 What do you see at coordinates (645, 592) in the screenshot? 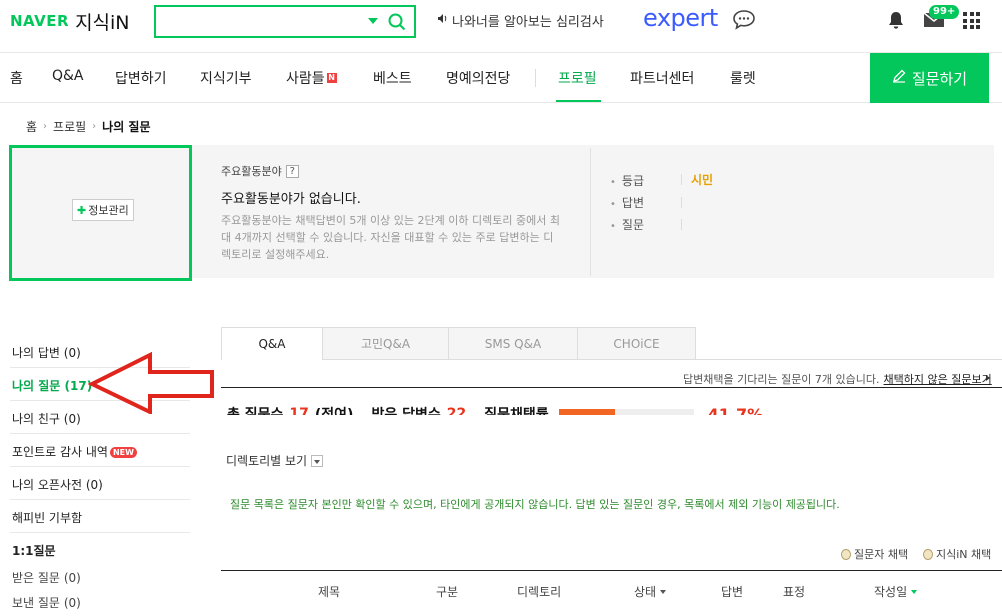
I see `col-status-label: 상태` at bounding box center [645, 592].